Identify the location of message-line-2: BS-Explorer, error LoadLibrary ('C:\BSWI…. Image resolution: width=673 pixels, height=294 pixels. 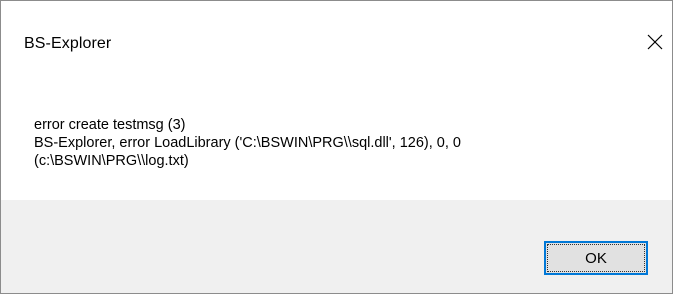
(247, 143).